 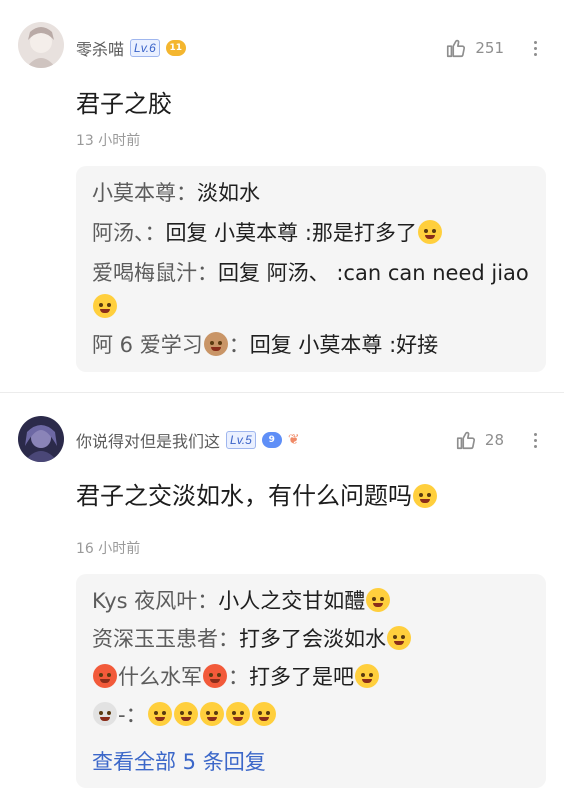 I want to click on reply-item: 什么水军 ：打多了是吧, so click(x=312, y=677).